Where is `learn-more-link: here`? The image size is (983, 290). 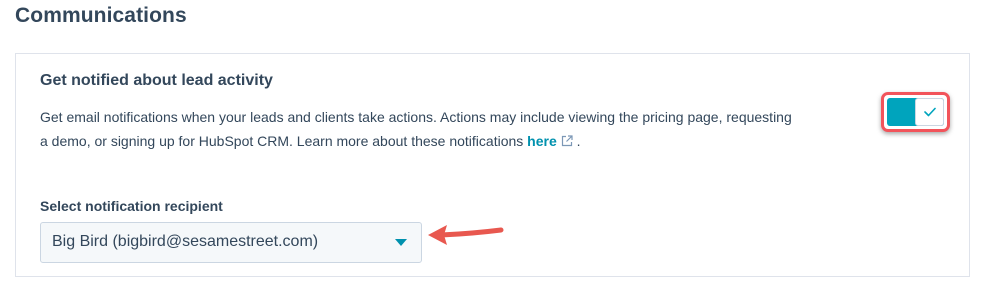 learn-more-link: here is located at coordinates (550, 141).